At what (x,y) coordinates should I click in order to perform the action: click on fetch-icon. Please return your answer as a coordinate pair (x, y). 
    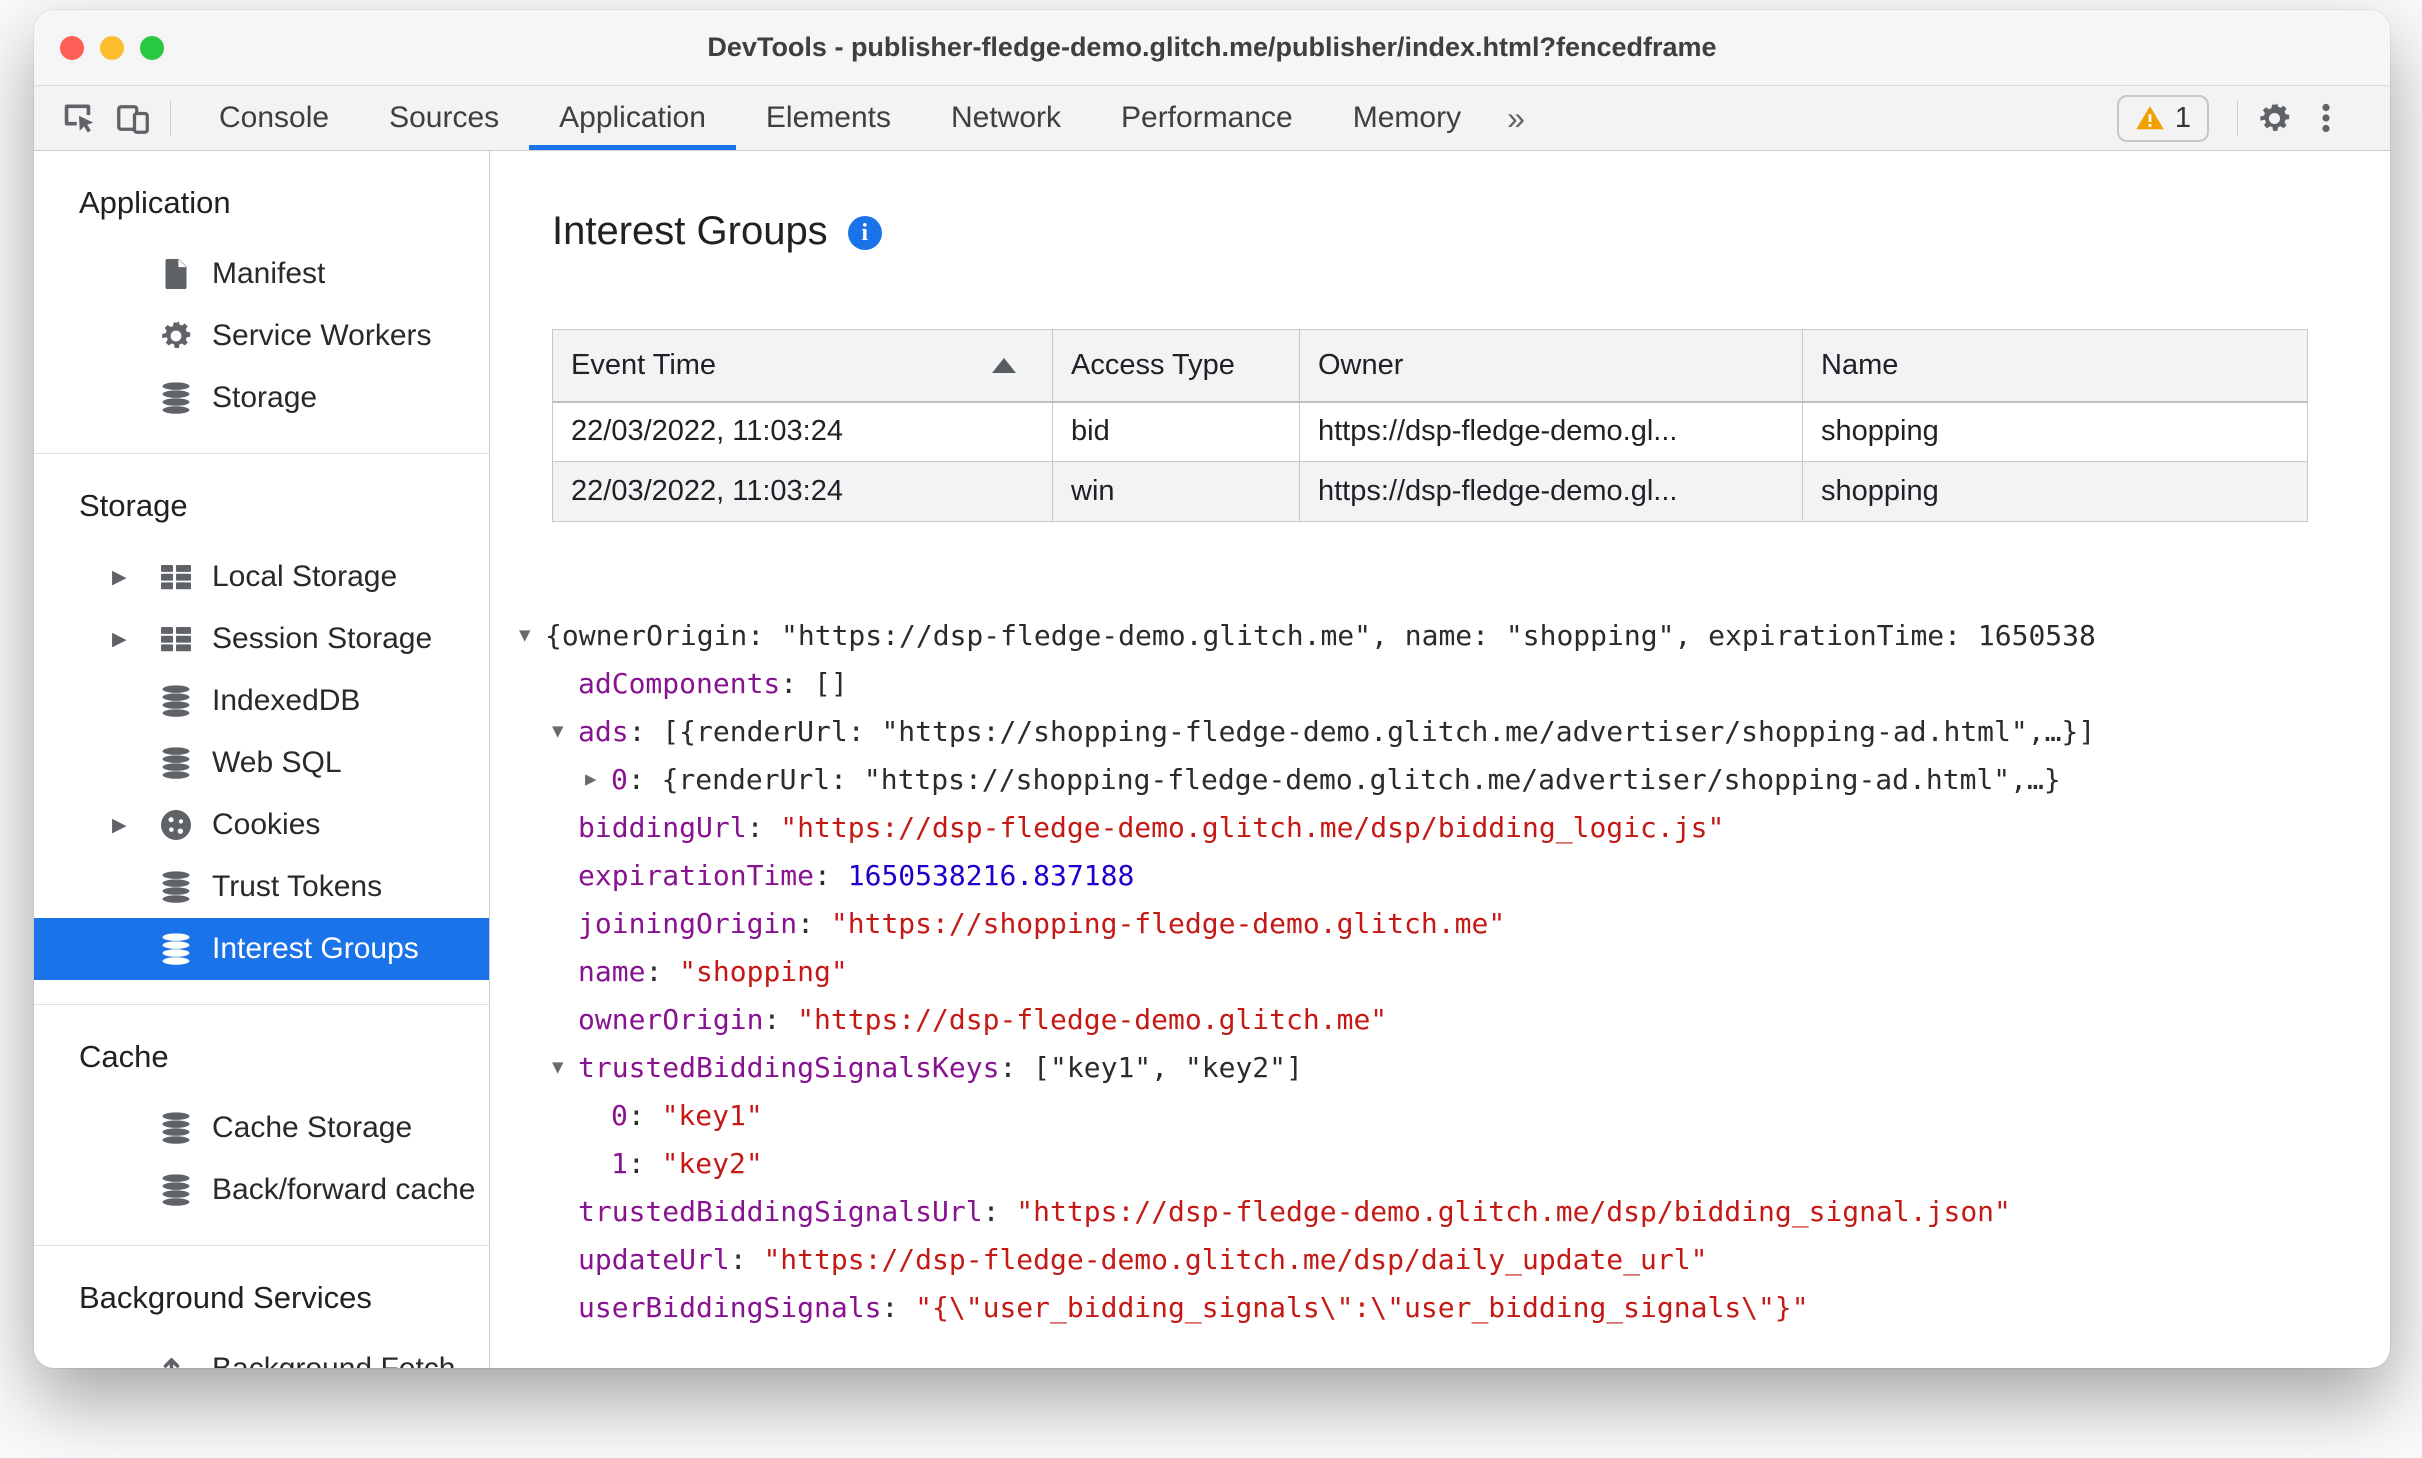
    Looking at the image, I should click on (176, 1359).